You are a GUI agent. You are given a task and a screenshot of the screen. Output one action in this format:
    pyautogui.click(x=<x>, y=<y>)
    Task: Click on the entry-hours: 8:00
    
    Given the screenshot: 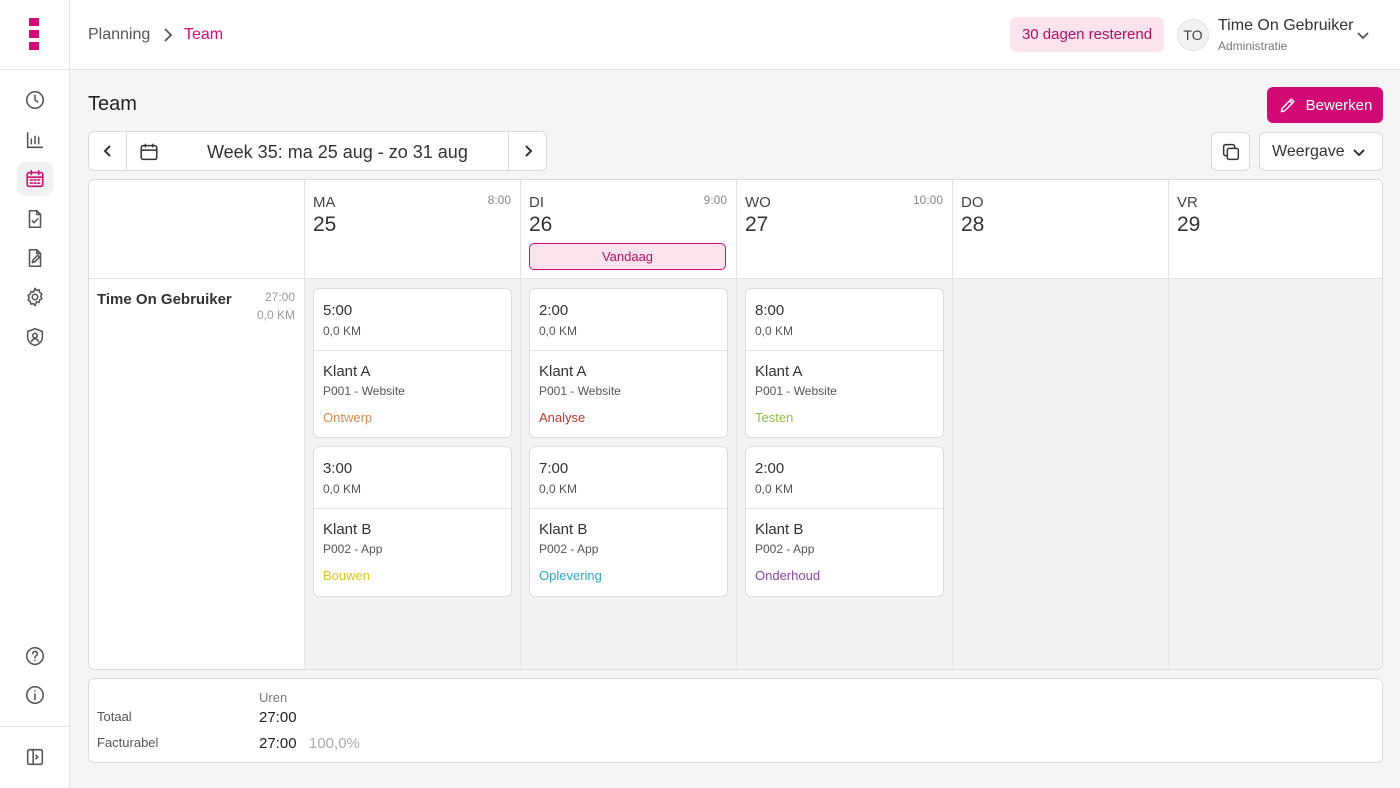 What is the action you would take?
    pyautogui.click(x=770, y=310)
    